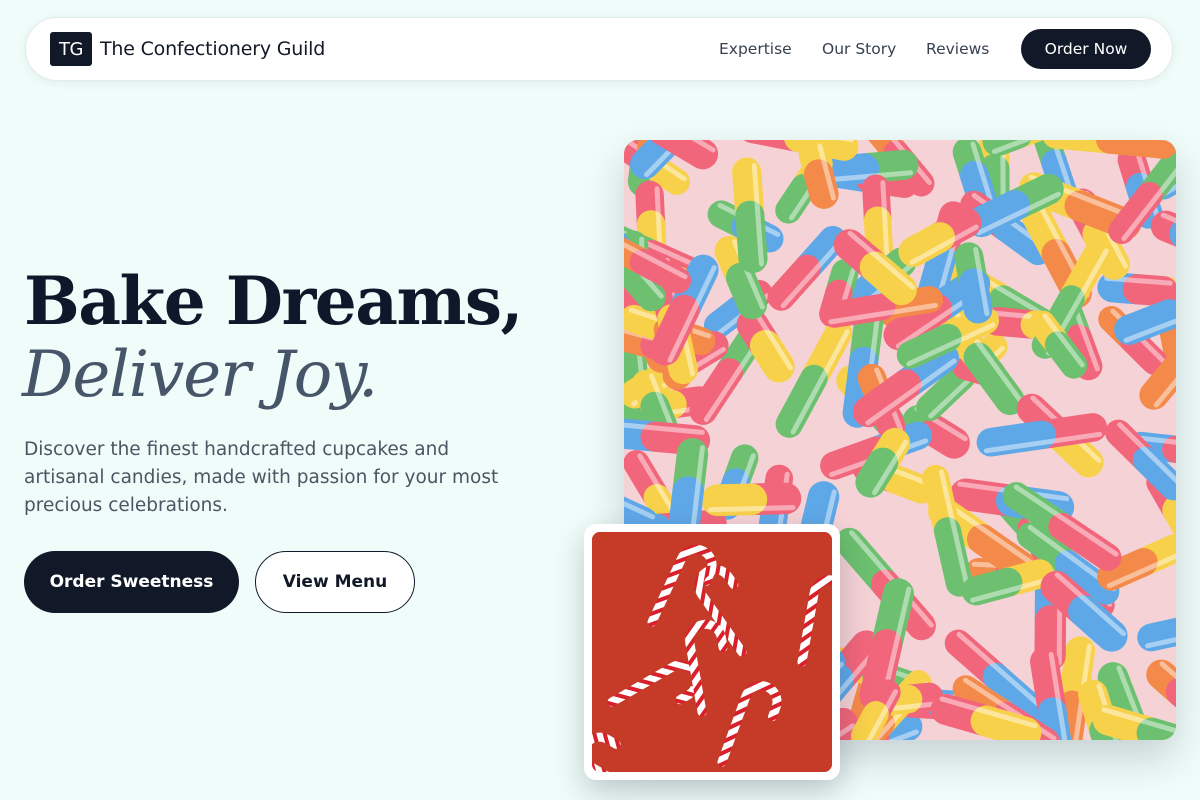 The image size is (1200, 800). What do you see at coordinates (273, 301) in the screenshot?
I see `hero-headline: Bake Dreams,` at bounding box center [273, 301].